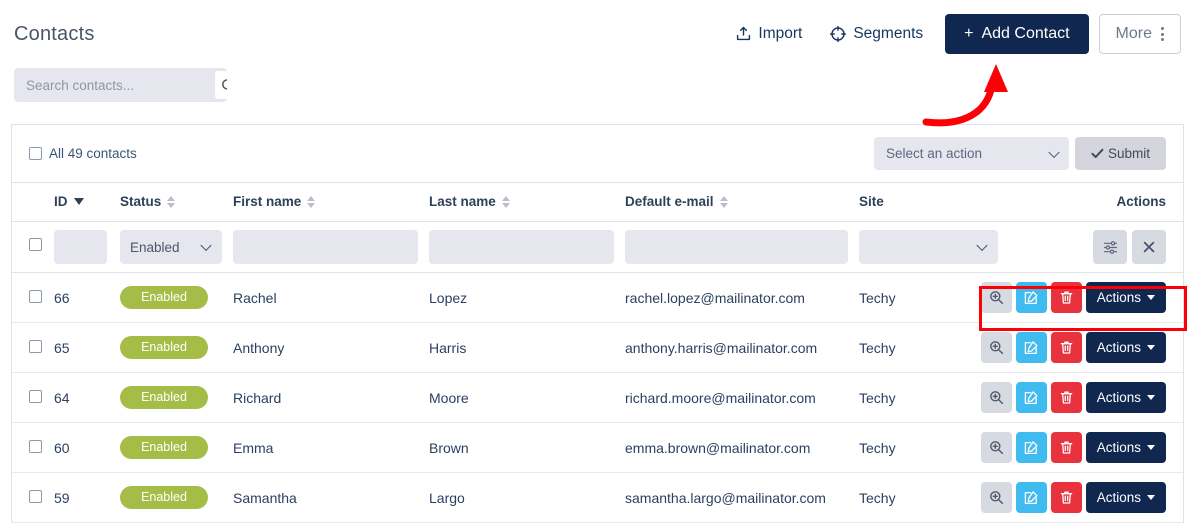 The width and height of the screenshot is (1195, 530). Describe the element at coordinates (331, 447) in the screenshot. I see `cell-first-name: Emma` at that location.